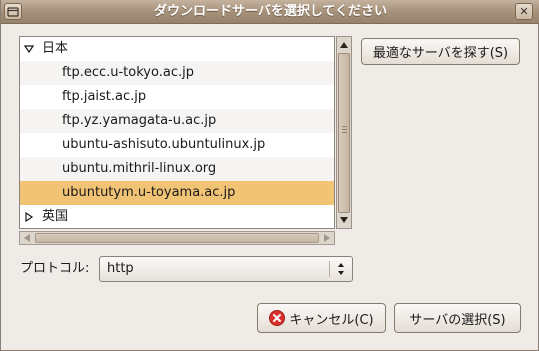 This screenshot has width=539, height=351. What do you see at coordinates (55, 48) in the screenshot?
I see `tree-group-label: 日本` at bounding box center [55, 48].